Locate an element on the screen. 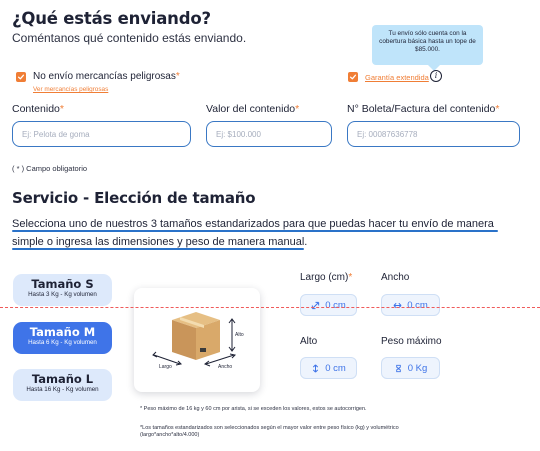 This screenshot has width=540, height=451. size-l-name: Tamaño L is located at coordinates (62, 379).